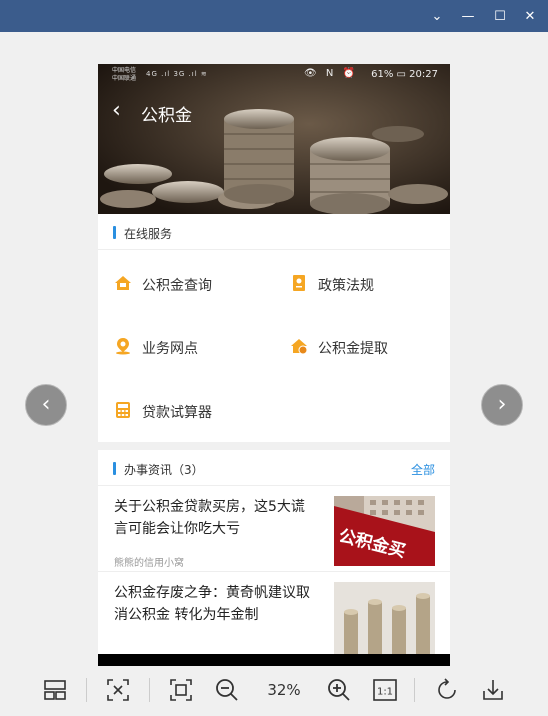 The width and height of the screenshot is (548, 716). What do you see at coordinates (55, 690) in the screenshot?
I see `layout-icon` at bounding box center [55, 690].